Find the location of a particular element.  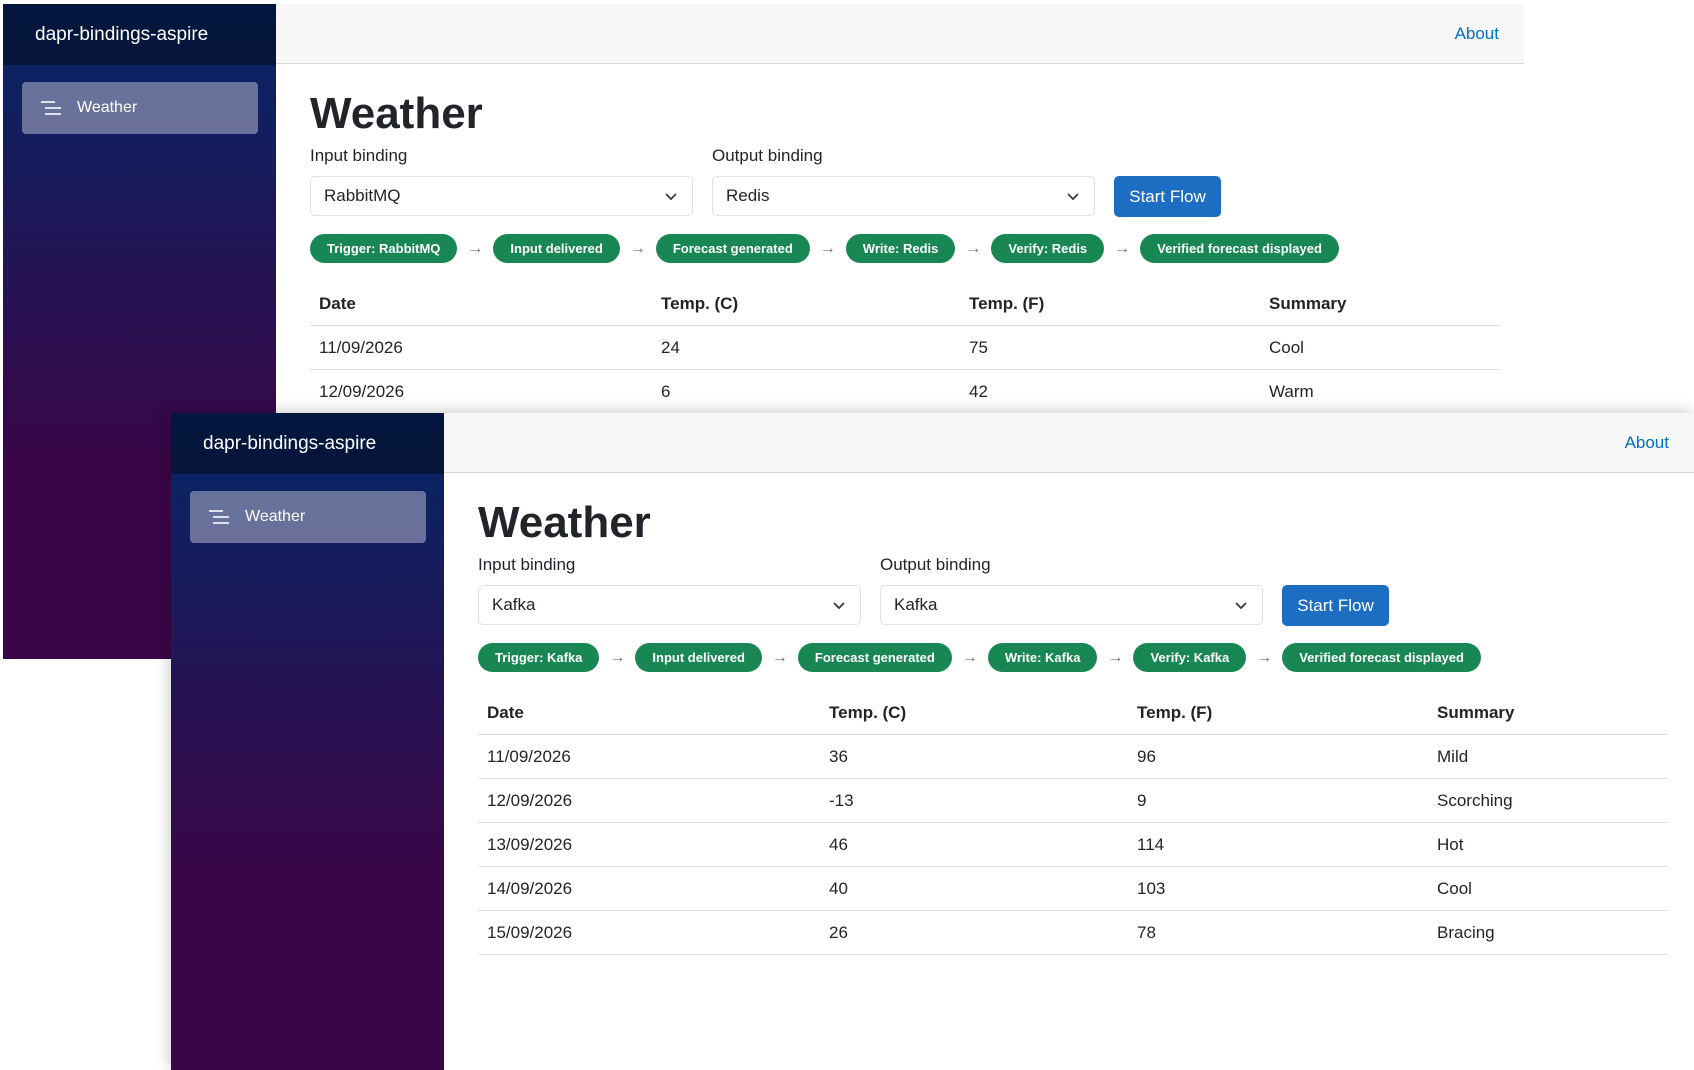

flow-step: Verified forecast displayed is located at coordinates (1381, 657).